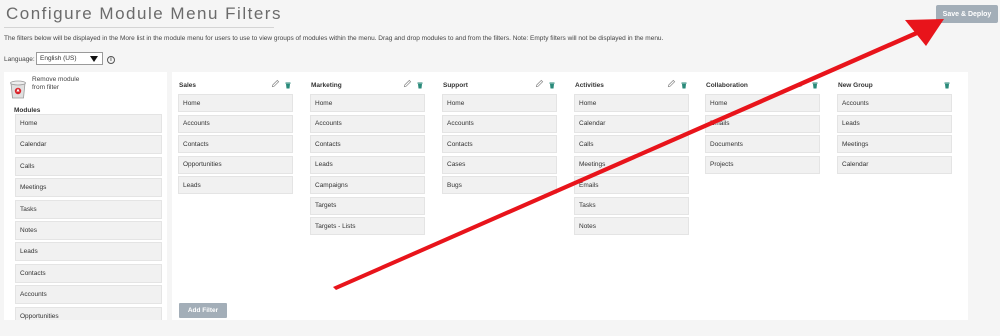 The width and height of the screenshot is (1000, 336). Describe the element at coordinates (88, 273) in the screenshot. I see `module-item: Contacts` at that location.